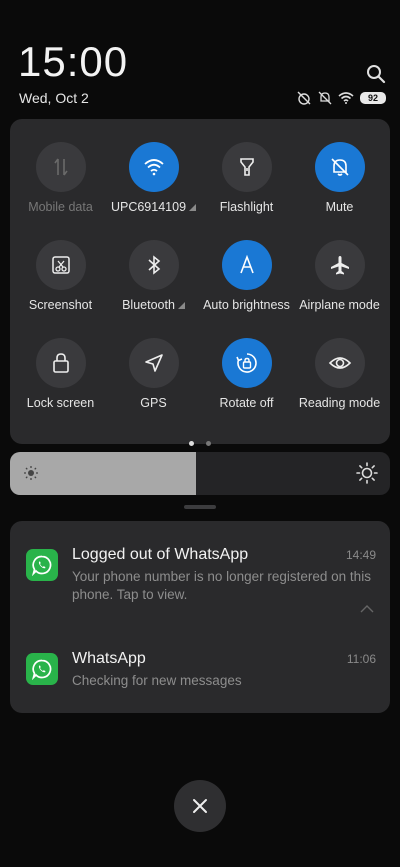 The width and height of the screenshot is (400, 867). Describe the element at coordinates (339, 207) in the screenshot. I see `tile-label: Mute` at that location.